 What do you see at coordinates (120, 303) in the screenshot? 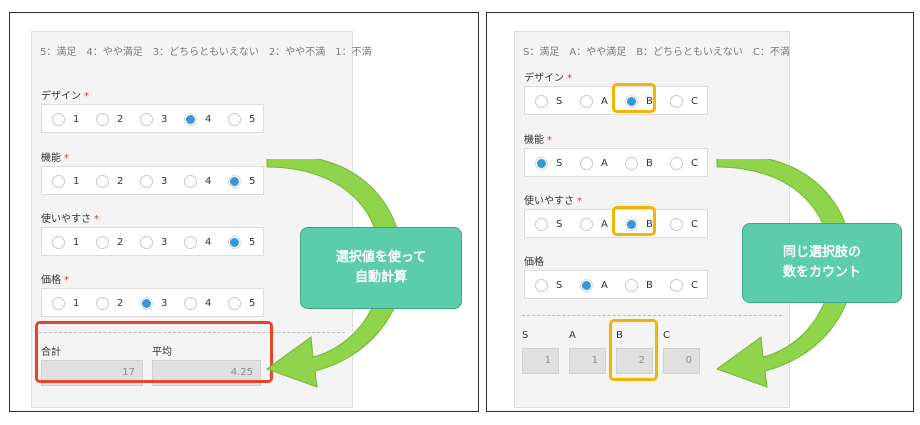
I see `radio-option-label: 2` at bounding box center [120, 303].